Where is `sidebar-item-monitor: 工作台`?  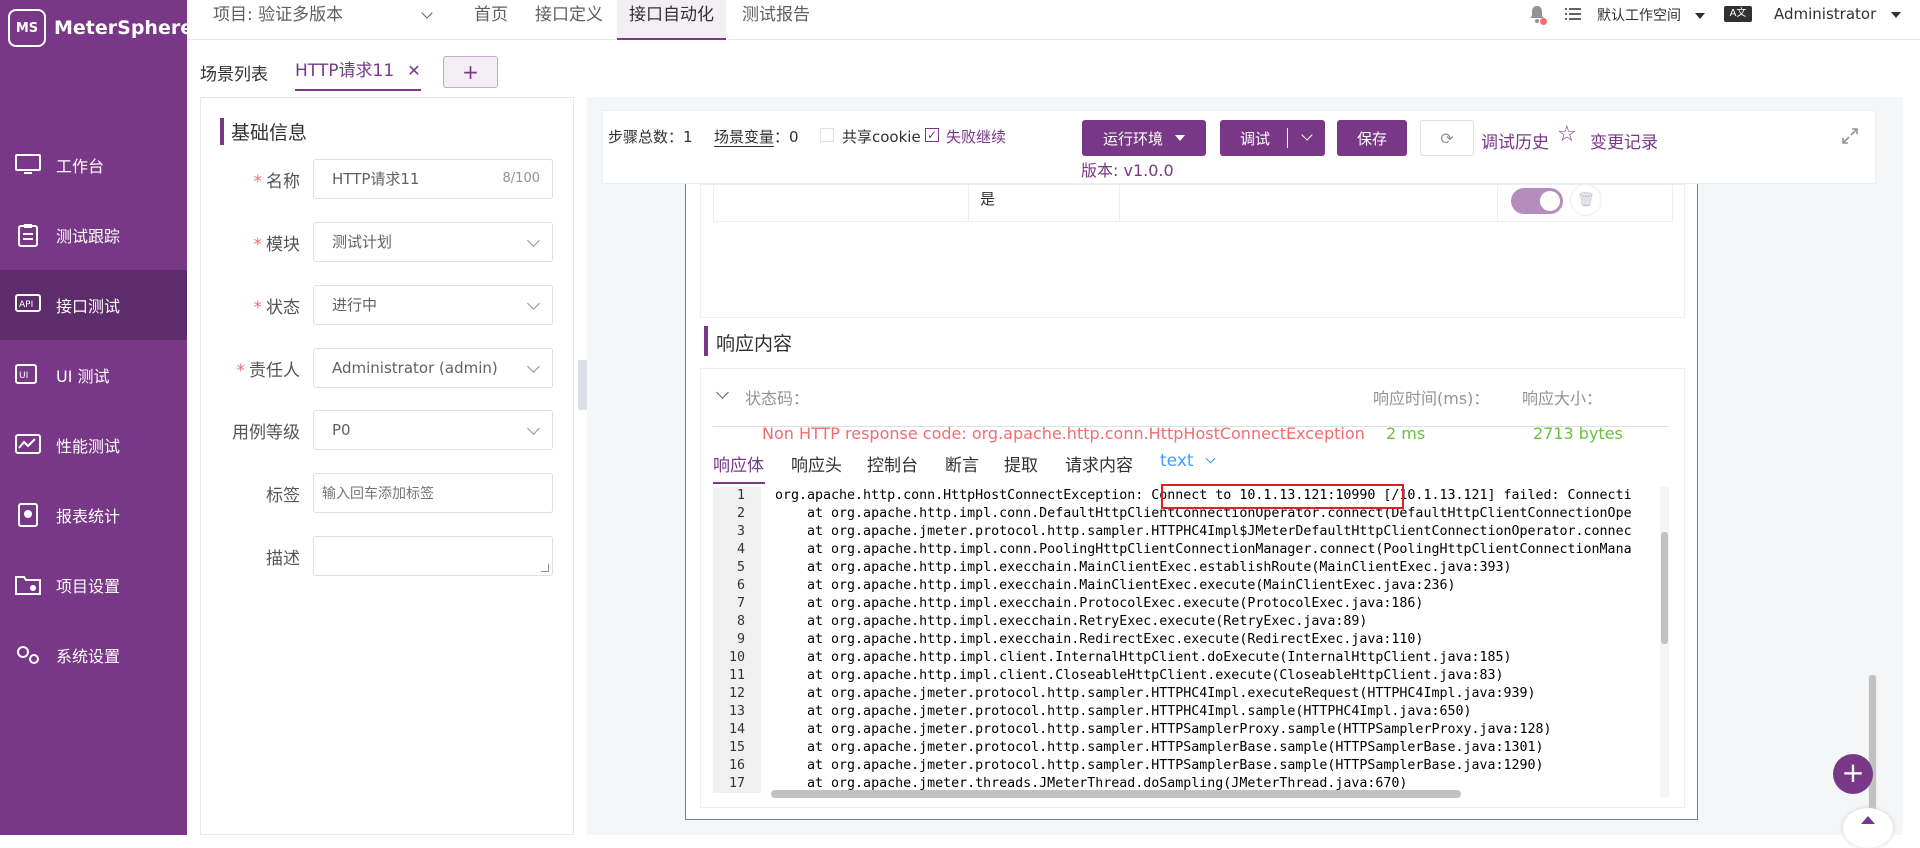 sidebar-item-monitor: 工作台 is located at coordinates (93, 165).